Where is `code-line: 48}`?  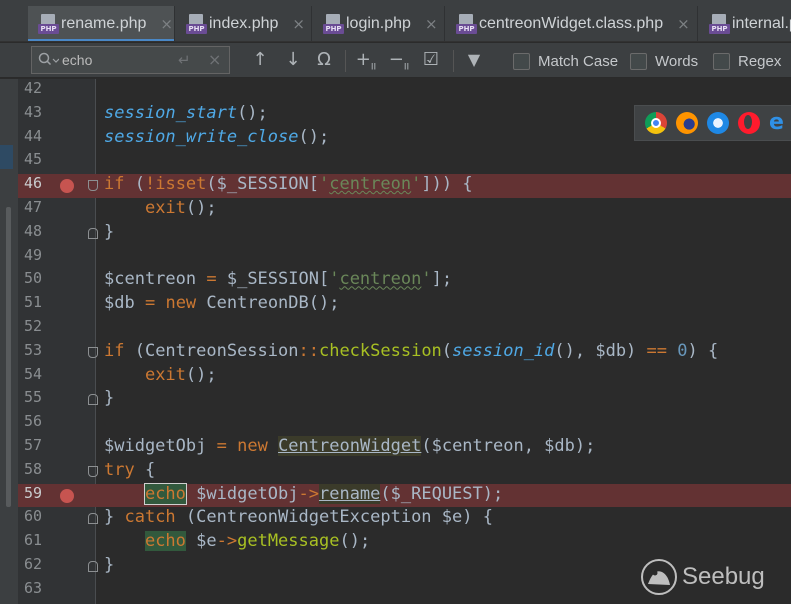
code-line: 48} is located at coordinates (404, 234).